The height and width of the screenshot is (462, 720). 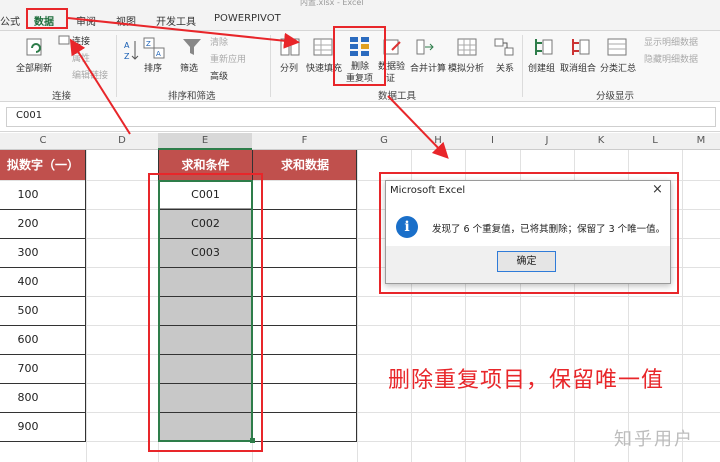 What do you see at coordinates (654, 439) in the screenshot?
I see `watermark: 知乎用户` at bounding box center [654, 439].